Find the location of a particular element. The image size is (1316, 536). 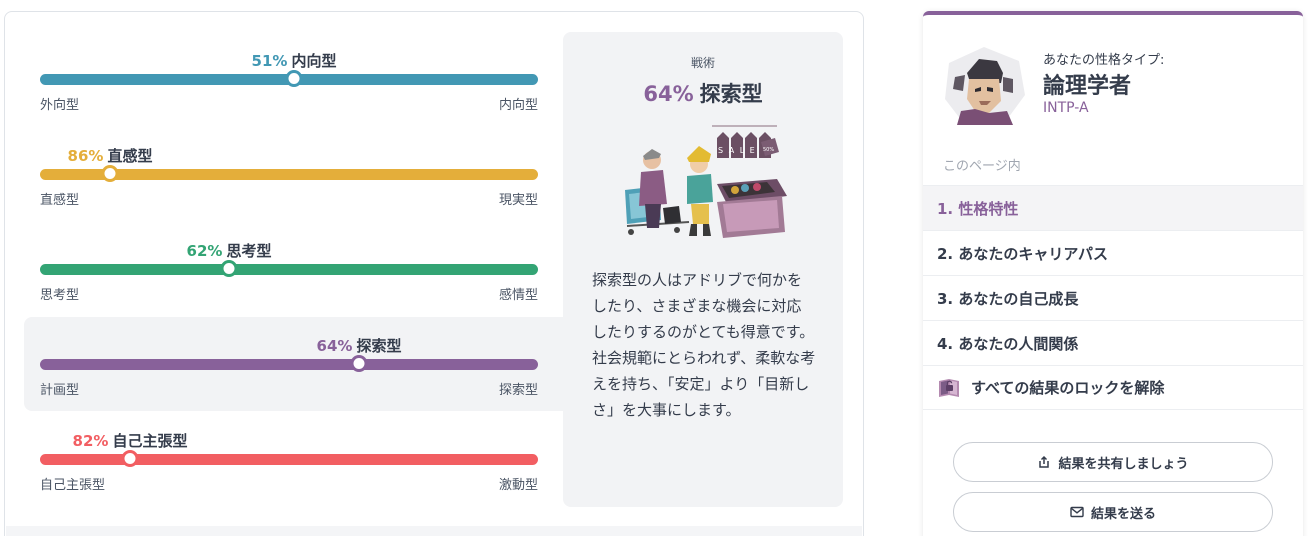

trait-energy: 51% 内向型 外向型 内向型 is located at coordinates (289, 90).